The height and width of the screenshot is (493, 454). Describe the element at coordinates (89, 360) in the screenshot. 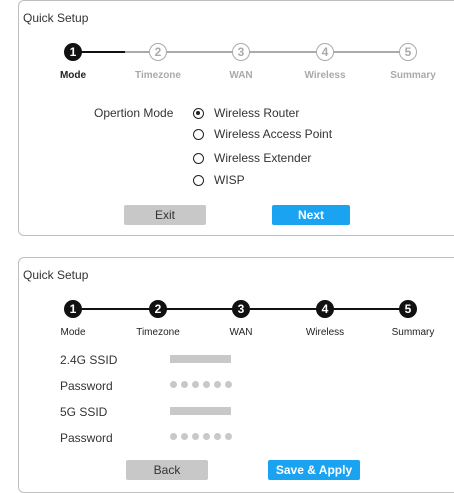

I see `ssid-24g-label: 2.4G SSID` at that location.